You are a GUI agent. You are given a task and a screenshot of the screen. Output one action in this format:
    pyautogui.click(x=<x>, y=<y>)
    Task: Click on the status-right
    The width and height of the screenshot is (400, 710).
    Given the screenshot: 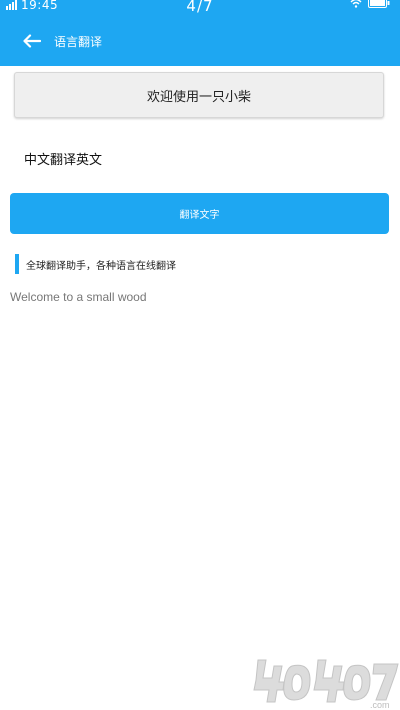 What is the action you would take?
    pyautogui.click(x=370, y=4)
    